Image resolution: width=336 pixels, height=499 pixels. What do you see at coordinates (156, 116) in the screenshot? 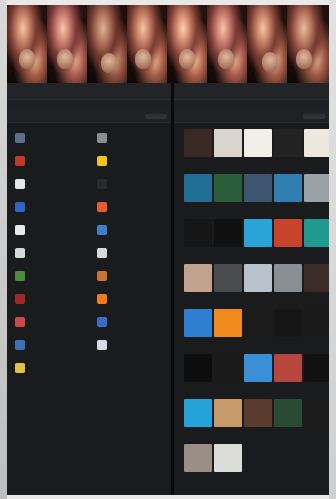
I see `left-section-button` at bounding box center [156, 116].